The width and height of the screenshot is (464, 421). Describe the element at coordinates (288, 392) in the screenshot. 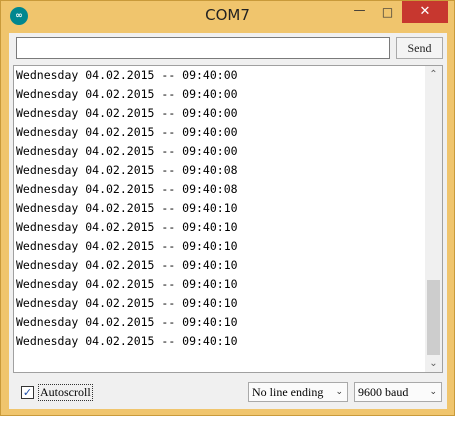

I see `line-ending-value: No line ending` at that location.